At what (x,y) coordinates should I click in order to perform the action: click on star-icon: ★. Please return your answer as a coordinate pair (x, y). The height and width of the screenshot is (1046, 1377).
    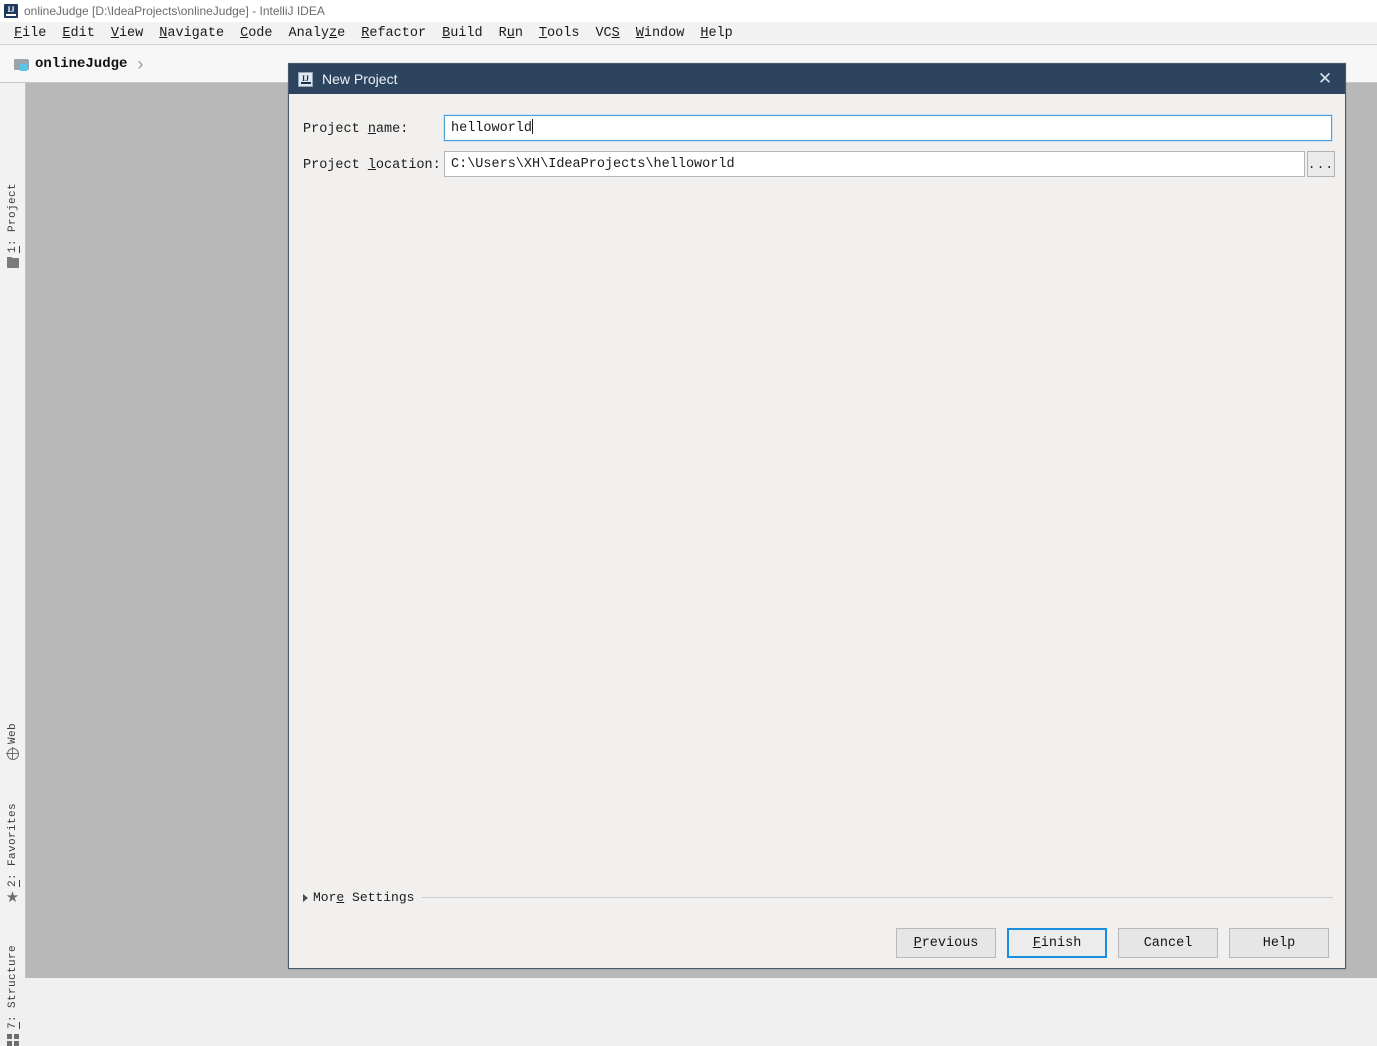
    Looking at the image, I should click on (12, 898).